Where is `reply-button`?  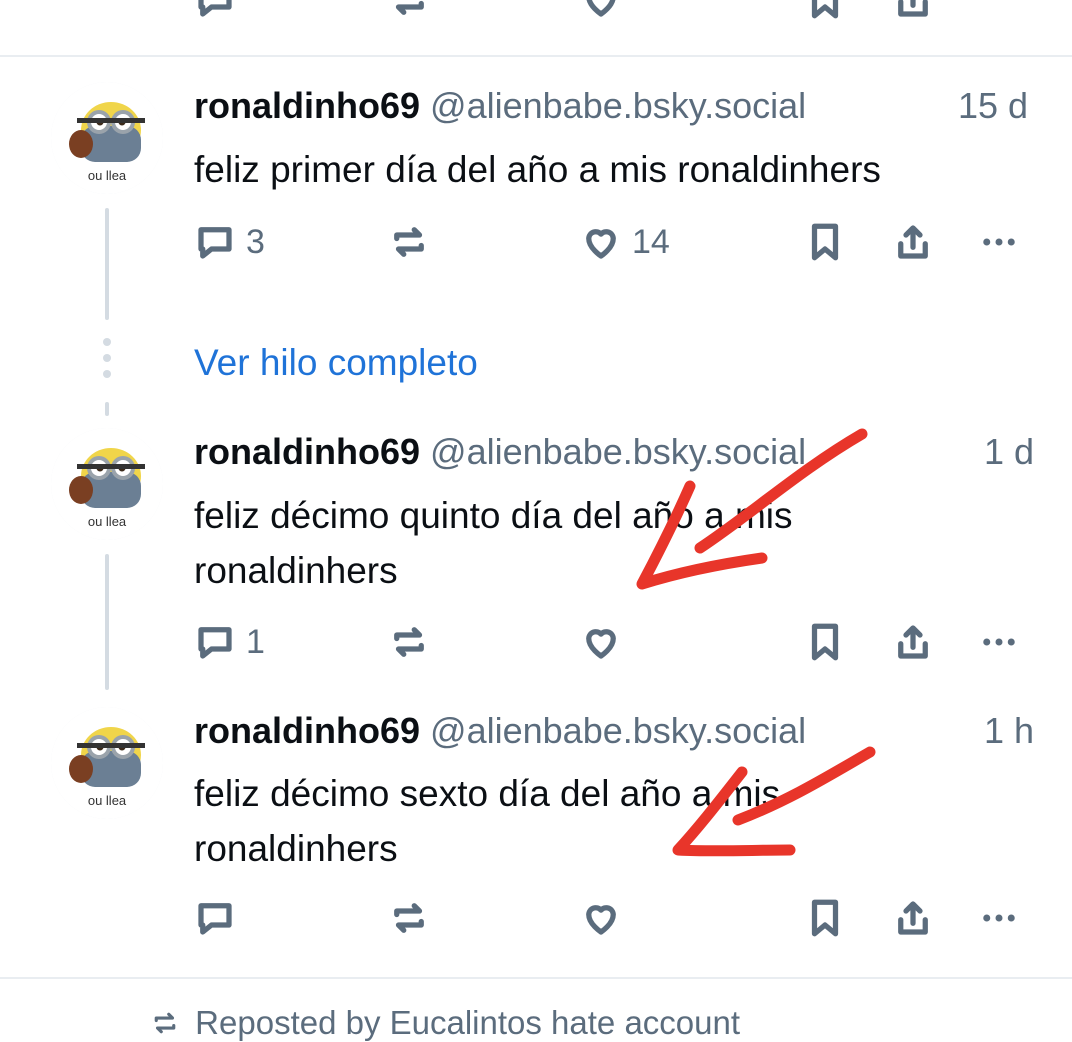 reply-button is located at coordinates (215, 918).